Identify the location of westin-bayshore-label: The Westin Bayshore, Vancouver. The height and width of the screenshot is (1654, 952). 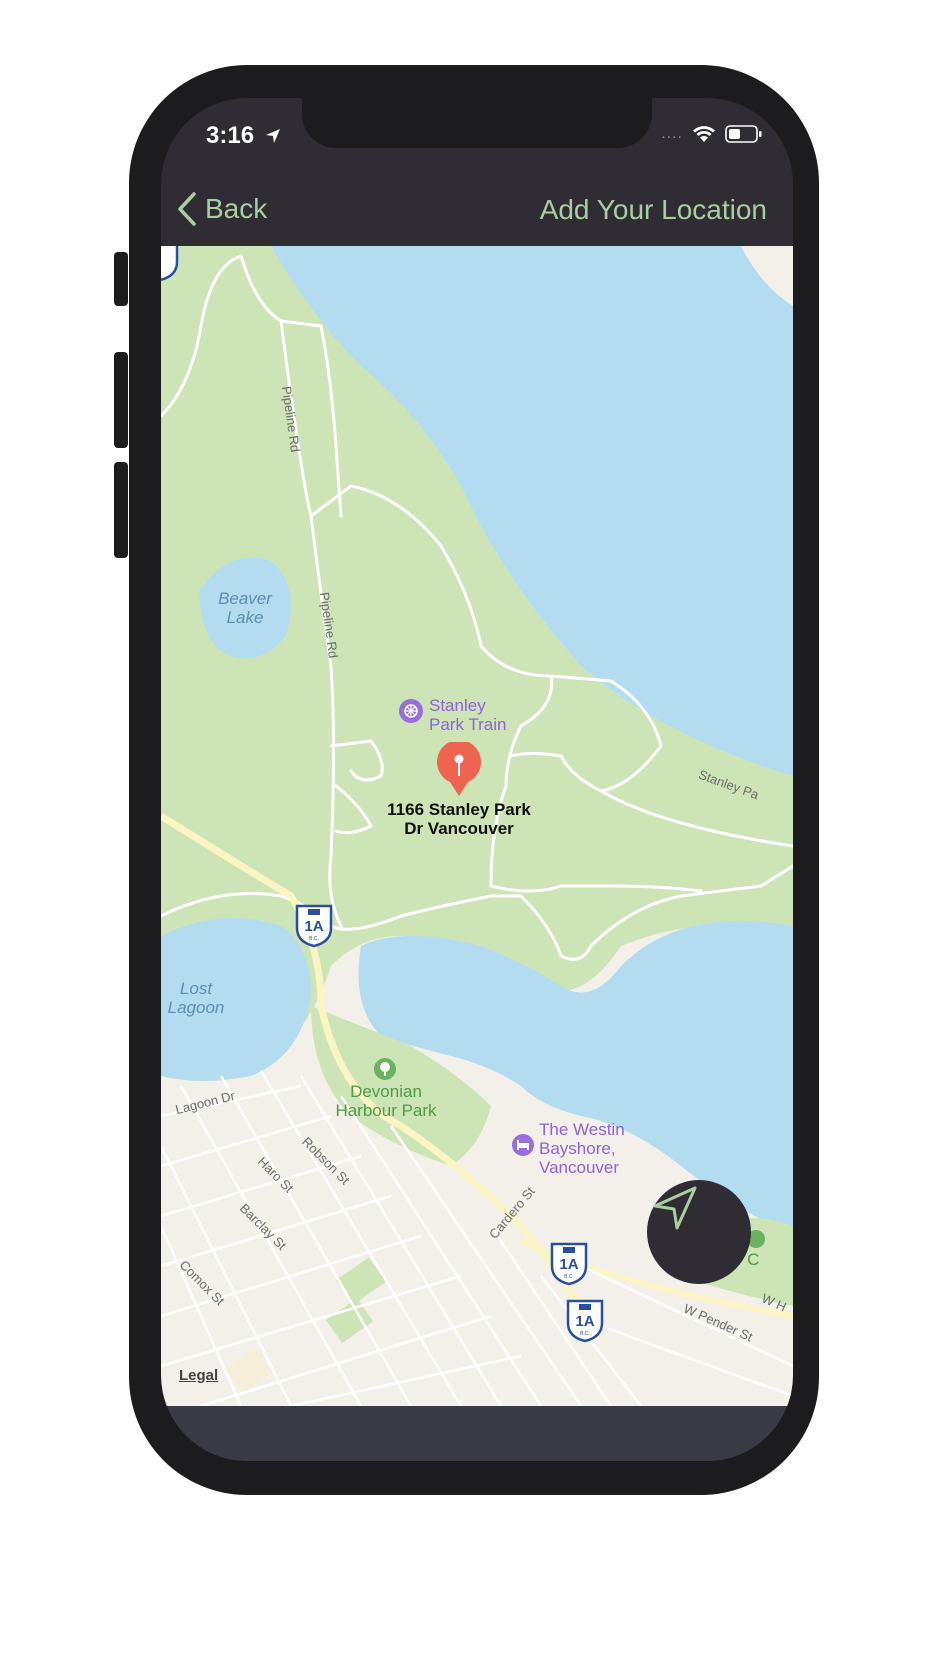
(582, 1148).